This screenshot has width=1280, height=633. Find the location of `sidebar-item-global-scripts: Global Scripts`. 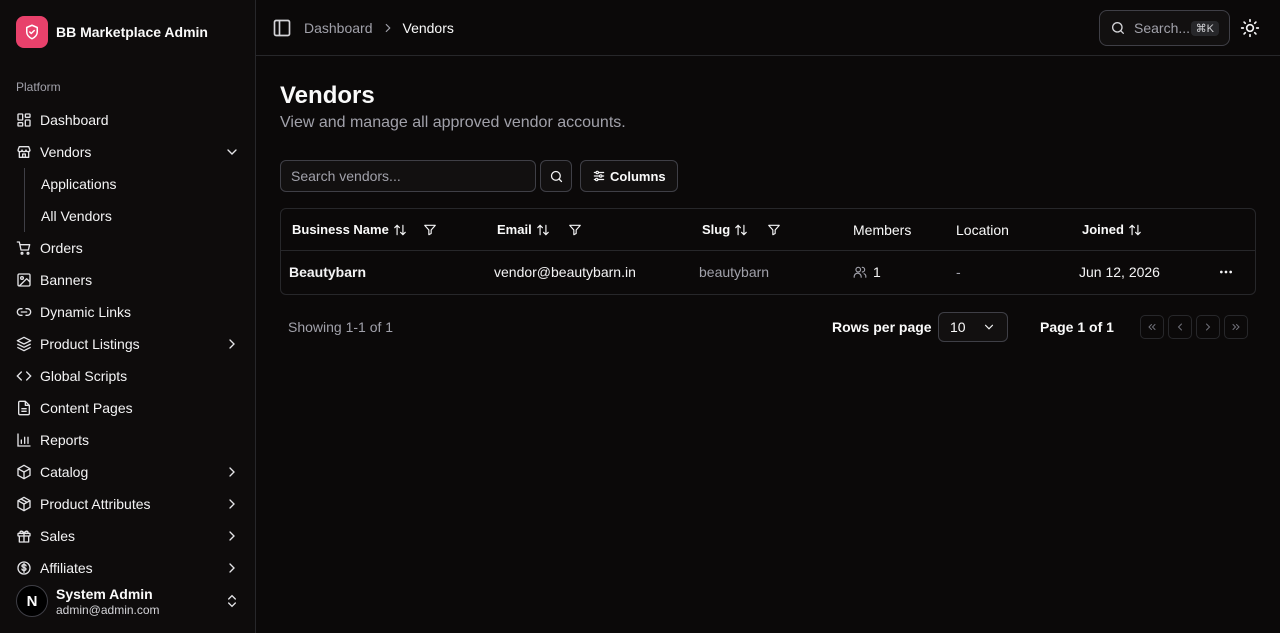

sidebar-item-global-scripts: Global Scripts is located at coordinates (128, 376).